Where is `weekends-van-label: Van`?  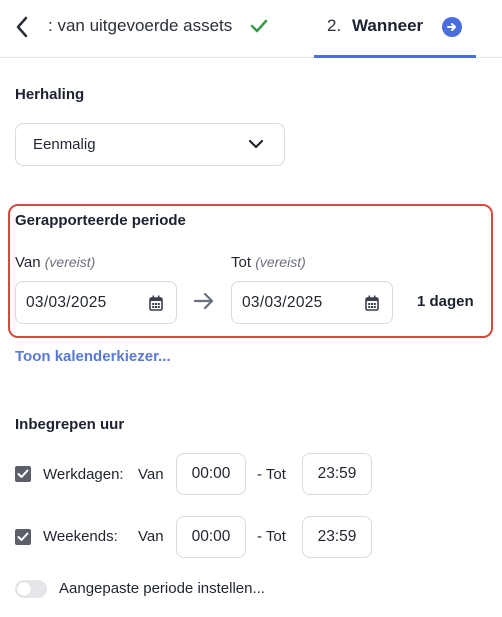
weekends-van-label: Van is located at coordinates (151, 536).